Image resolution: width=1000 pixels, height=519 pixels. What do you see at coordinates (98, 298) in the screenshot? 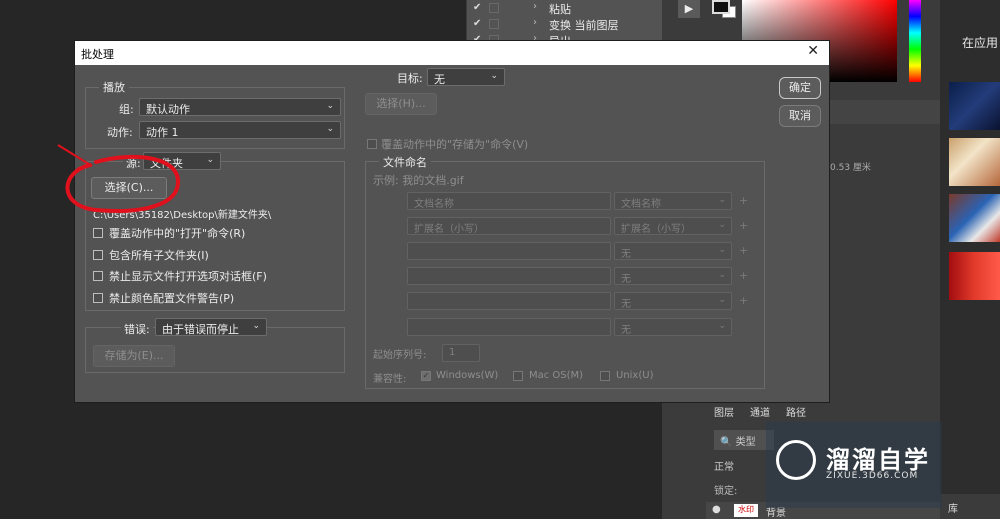
I see `suppress-profile-warning-checkbox` at bounding box center [98, 298].